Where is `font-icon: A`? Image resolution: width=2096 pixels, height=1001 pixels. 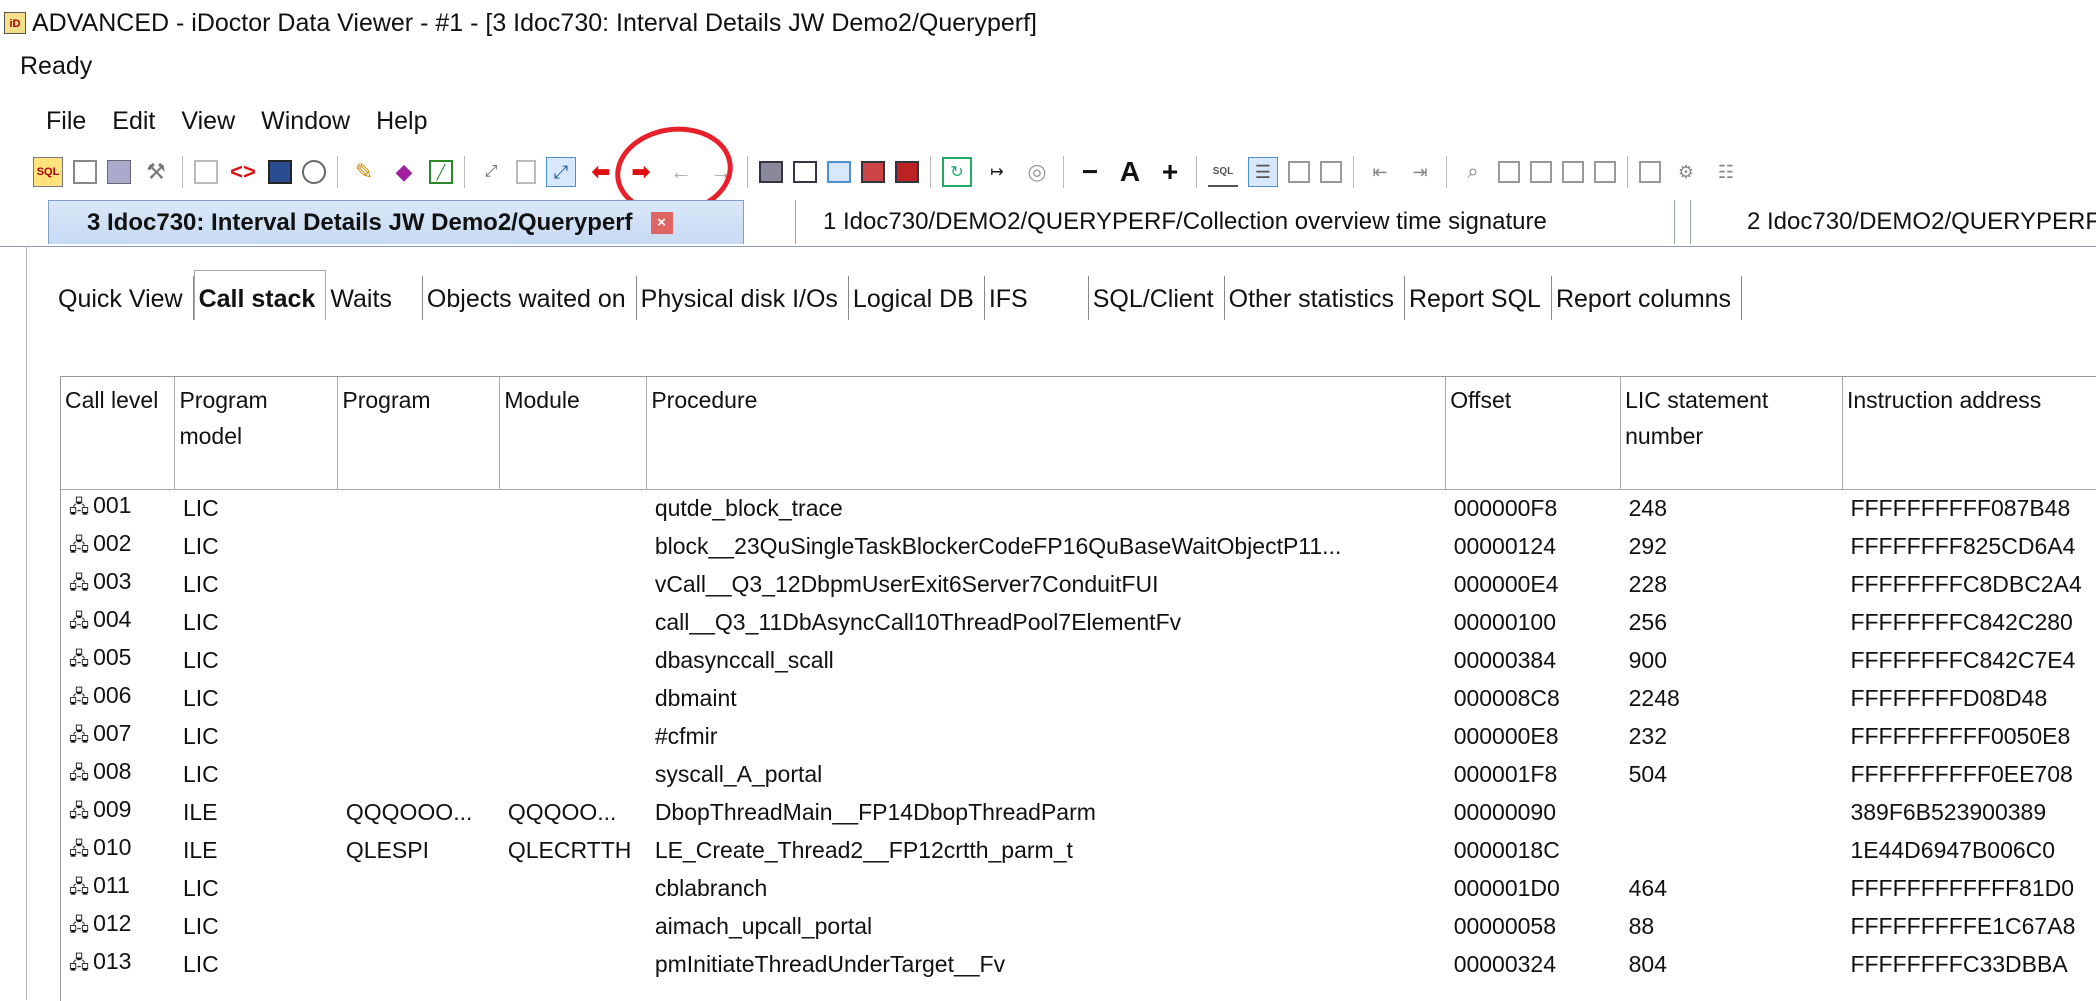
font-icon: A is located at coordinates (1130, 171).